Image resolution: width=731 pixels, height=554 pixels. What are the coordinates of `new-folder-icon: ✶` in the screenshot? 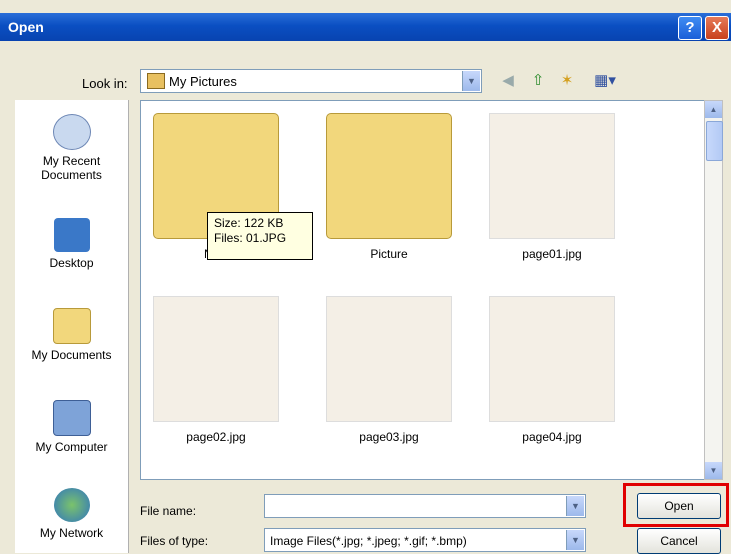 It's located at (567, 81).